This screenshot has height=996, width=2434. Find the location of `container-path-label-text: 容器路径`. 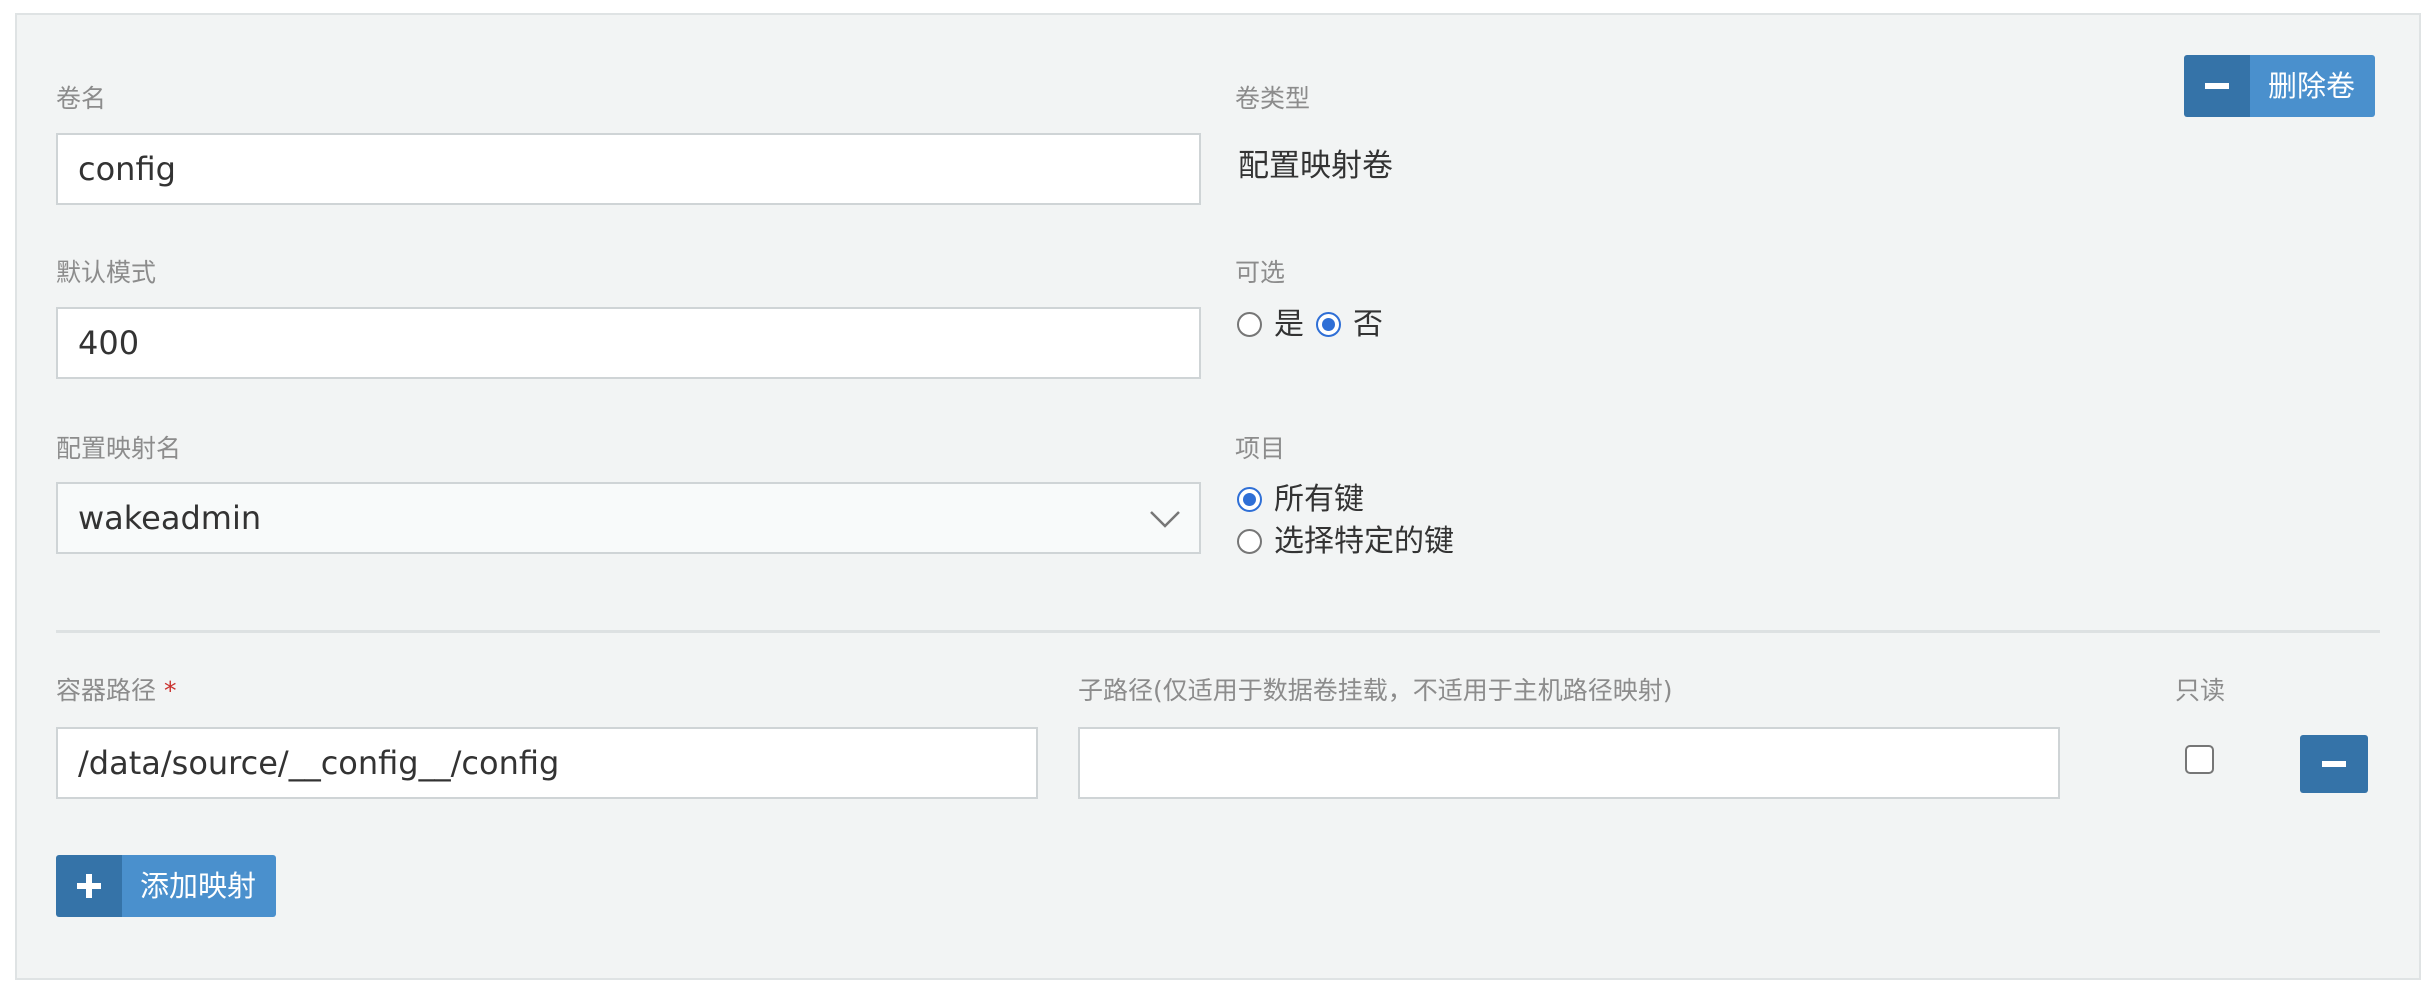

container-path-label-text: 容器路径 is located at coordinates (106, 690).